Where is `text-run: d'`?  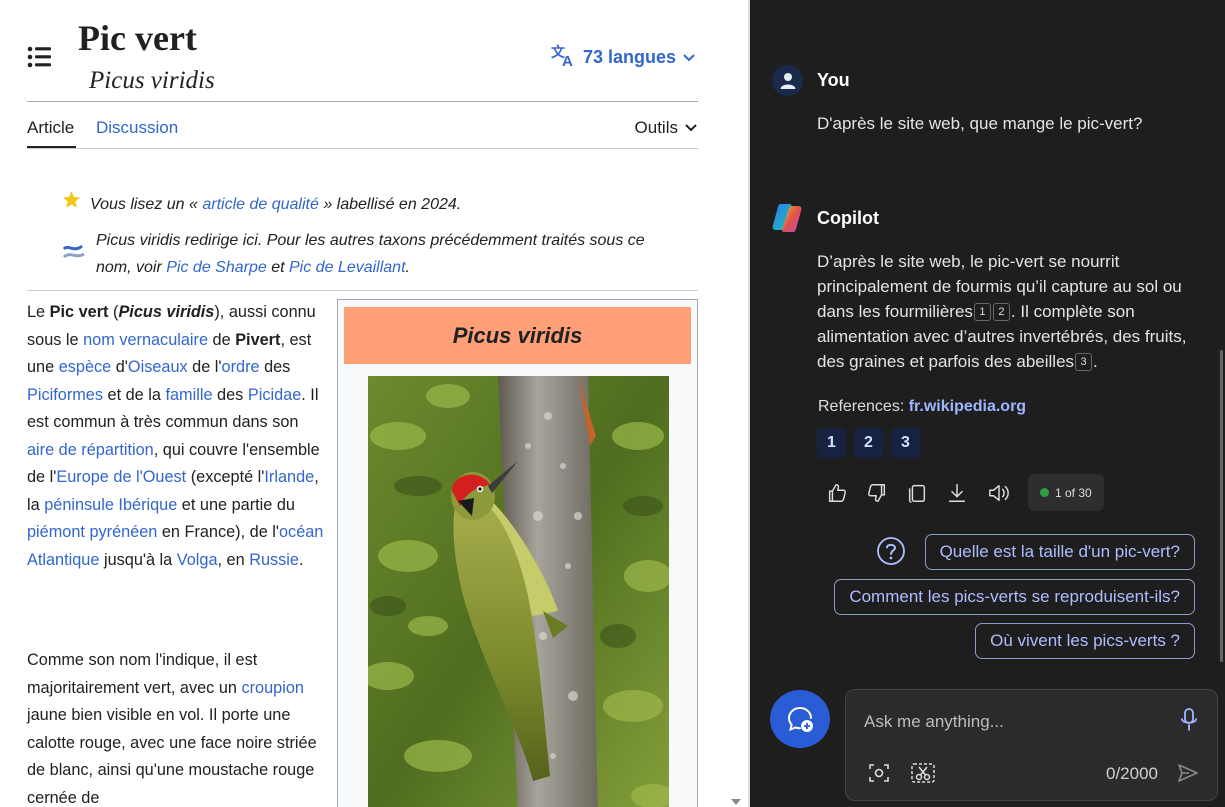 text-run: d' is located at coordinates (119, 367).